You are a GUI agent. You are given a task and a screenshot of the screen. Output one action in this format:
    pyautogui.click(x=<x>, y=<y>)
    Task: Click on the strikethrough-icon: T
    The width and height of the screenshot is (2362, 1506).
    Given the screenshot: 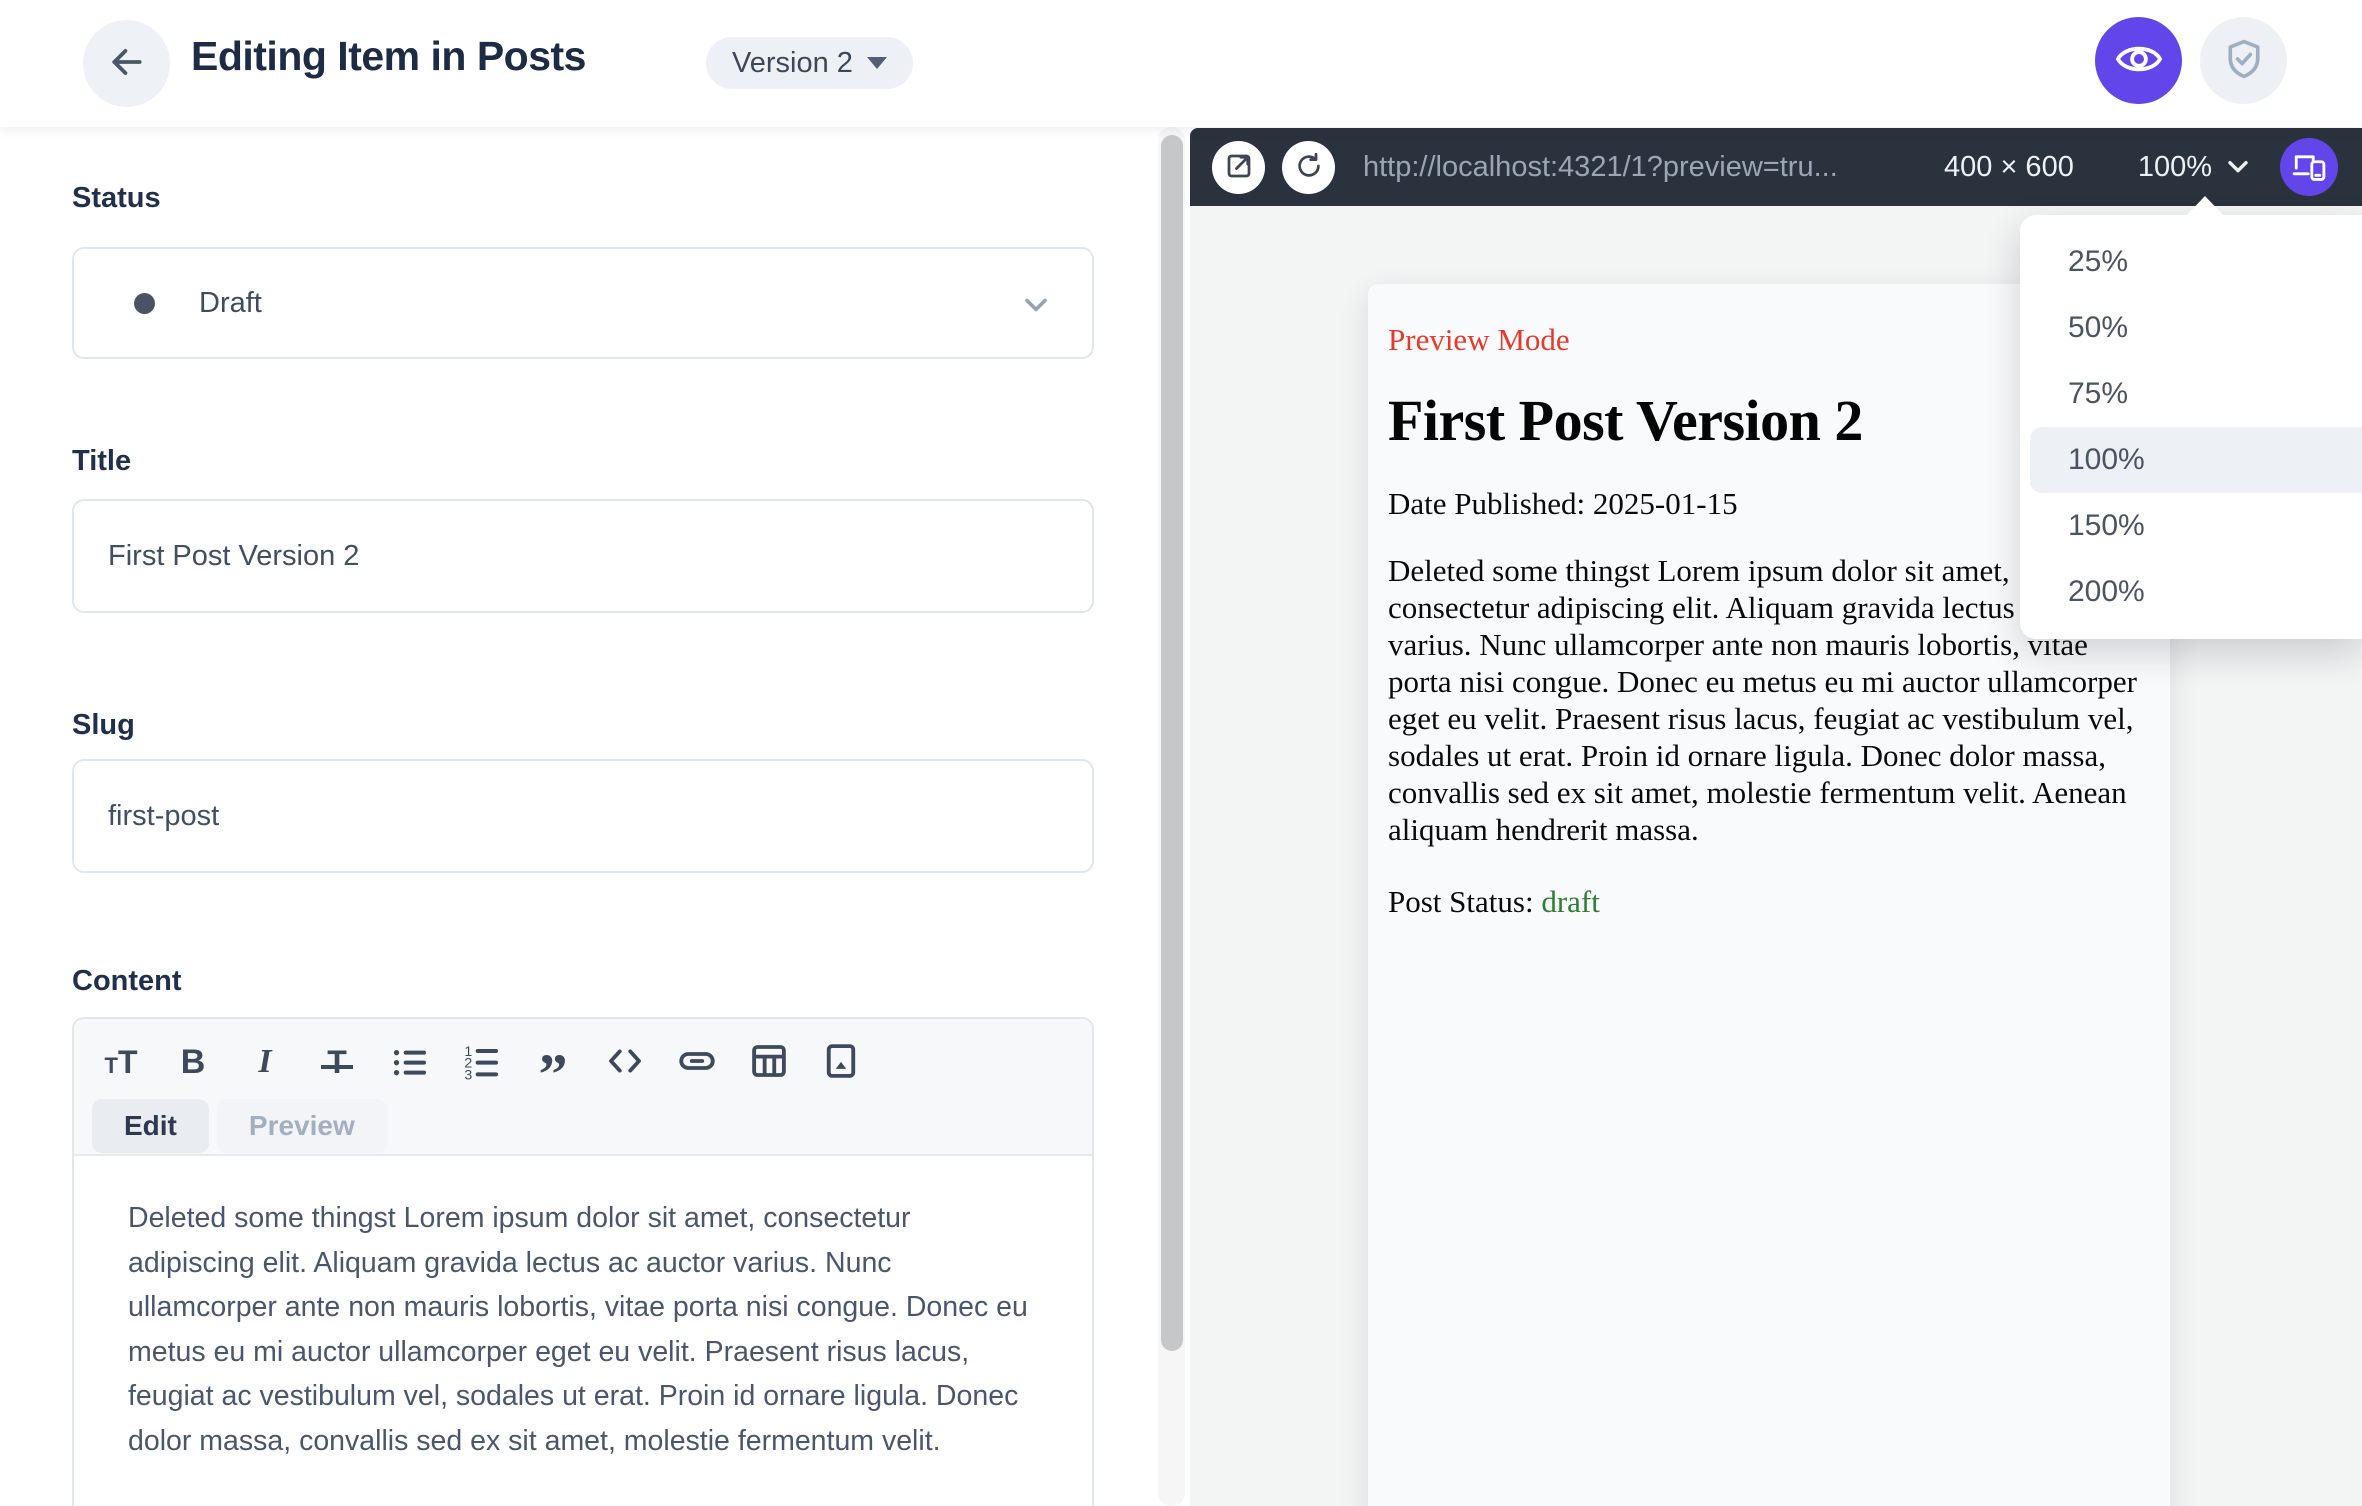 What is the action you would take?
    pyautogui.click(x=337, y=1061)
    